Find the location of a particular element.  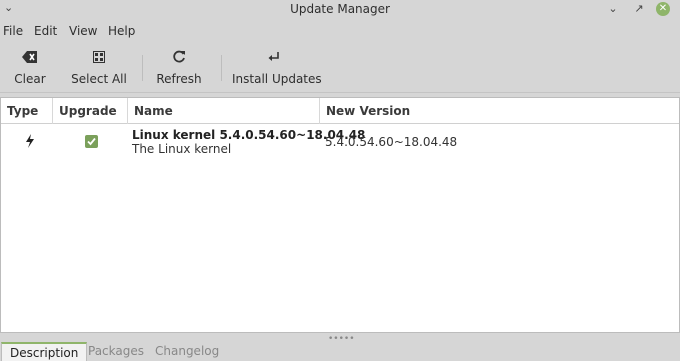

column-upgrade: Upgrade is located at coordinates (90, 111).